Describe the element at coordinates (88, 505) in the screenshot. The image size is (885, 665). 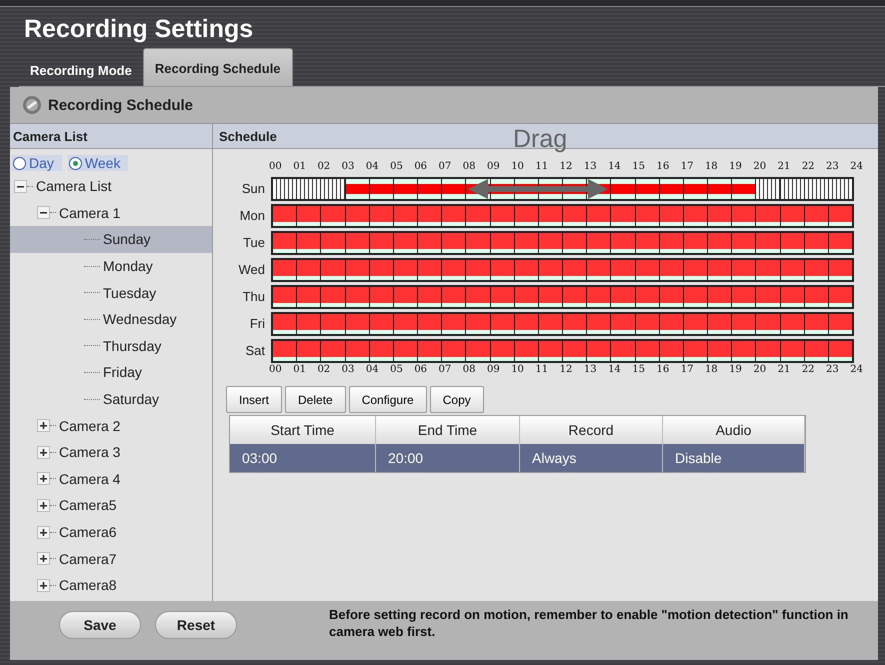
I see `tree-item: Camera5` at that location.